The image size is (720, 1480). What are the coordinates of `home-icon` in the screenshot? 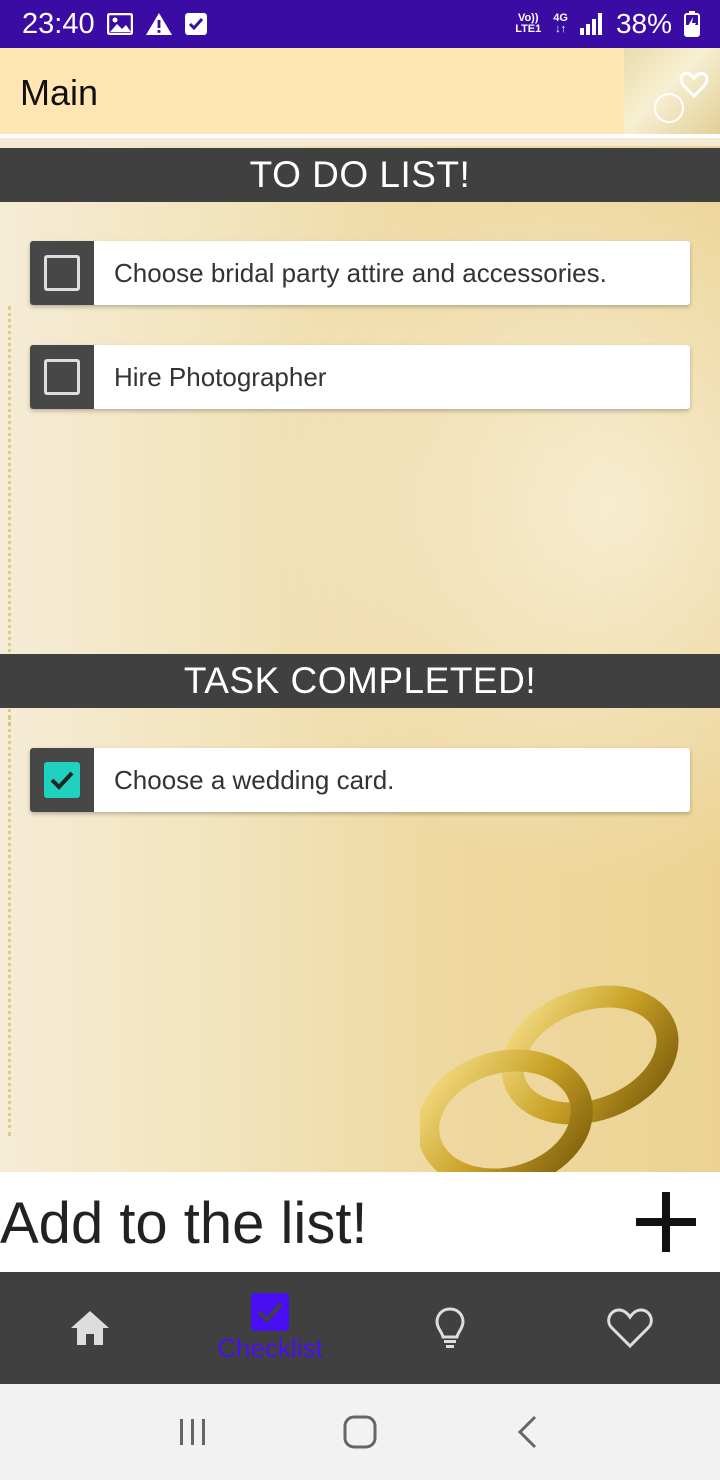 It's located at (90, 1328).